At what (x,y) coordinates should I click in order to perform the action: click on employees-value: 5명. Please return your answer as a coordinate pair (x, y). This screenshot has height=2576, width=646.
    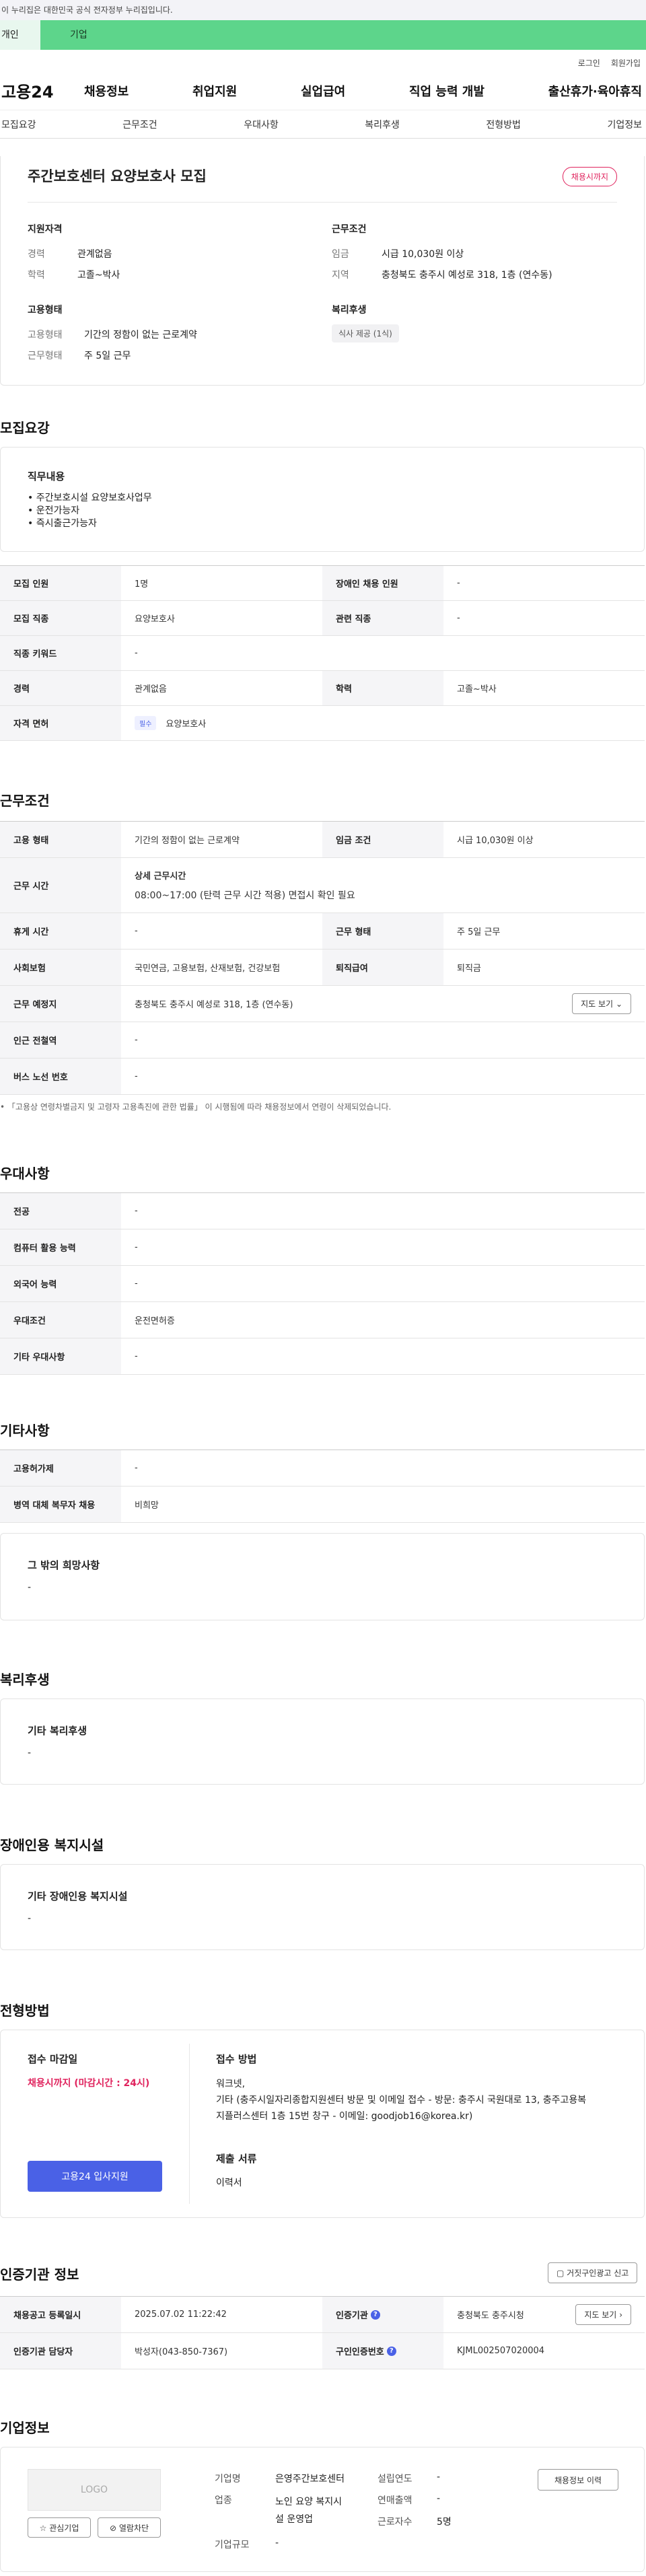
    Looking at the image, I should click on (445, 2522).